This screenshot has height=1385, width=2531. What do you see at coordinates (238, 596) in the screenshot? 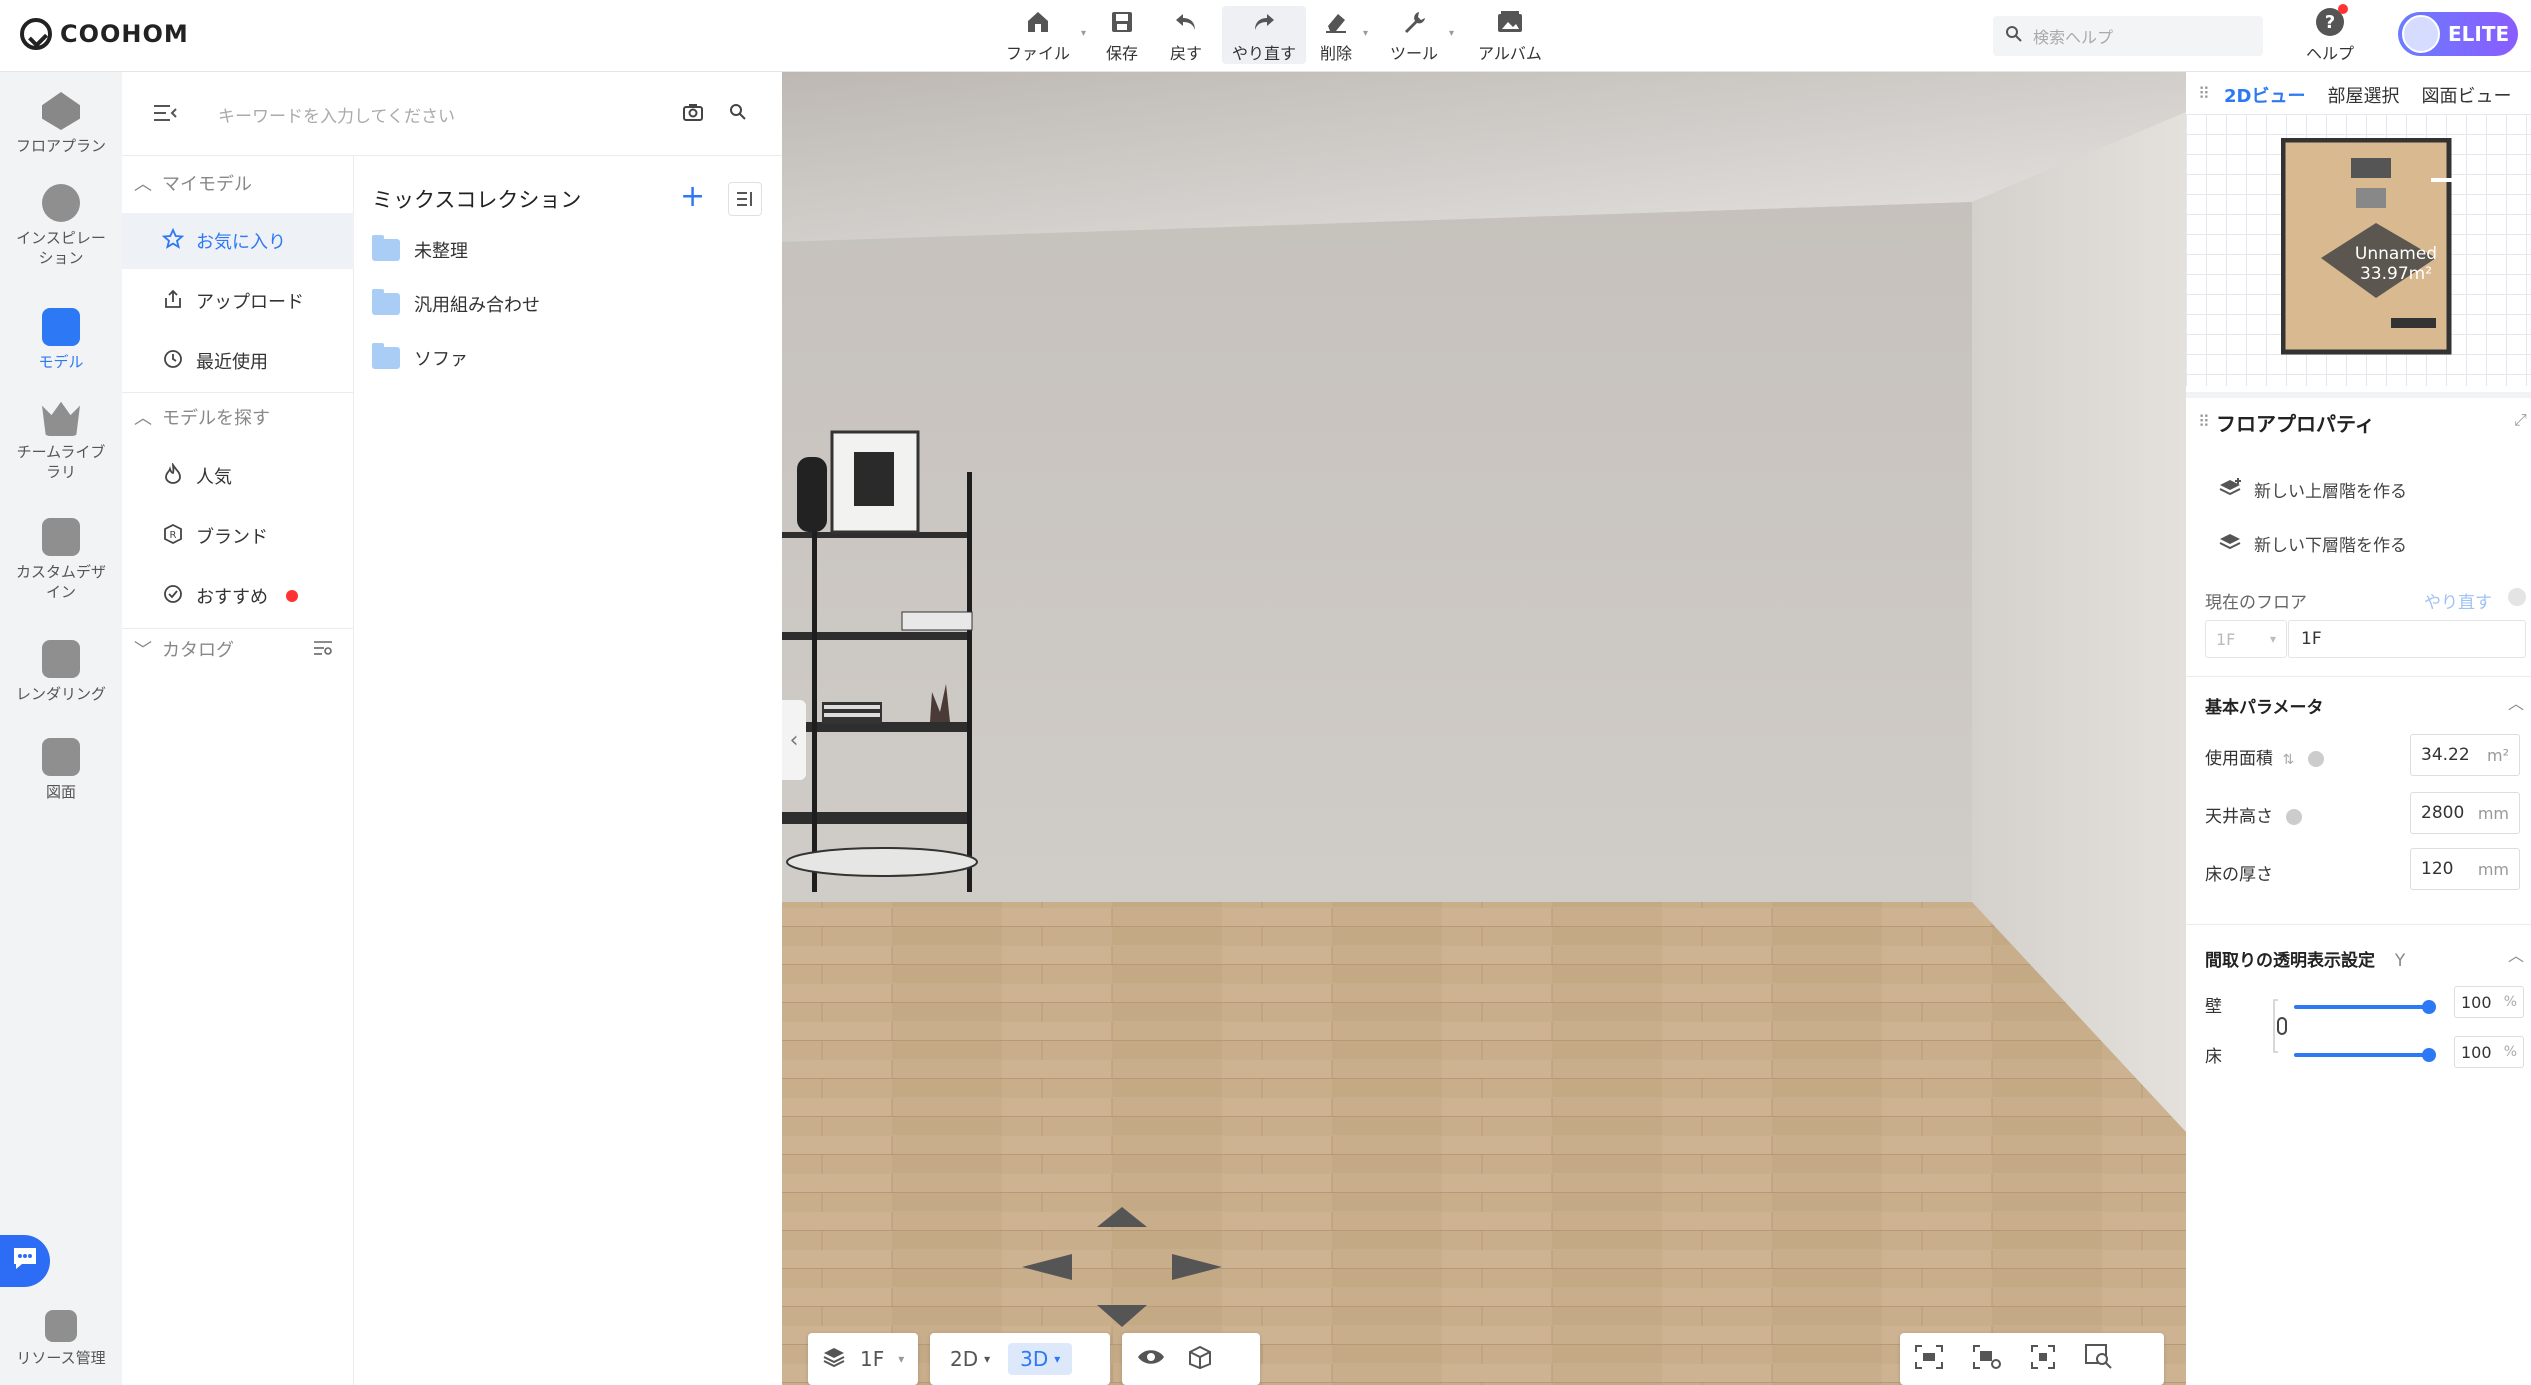
I see `category-recommended: おすすめ` at bounding box center [238, 596].